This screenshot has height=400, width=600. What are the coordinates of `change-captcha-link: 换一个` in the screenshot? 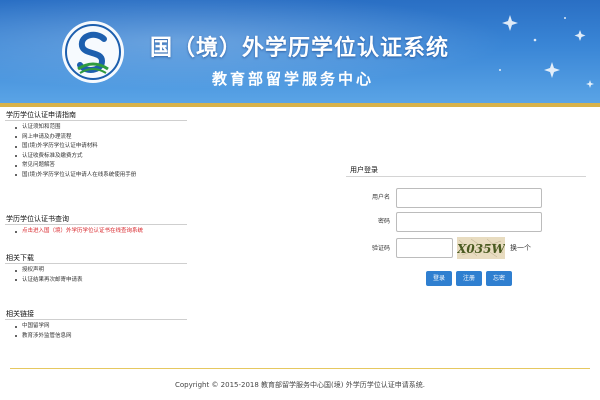 It's located at (520, 248).